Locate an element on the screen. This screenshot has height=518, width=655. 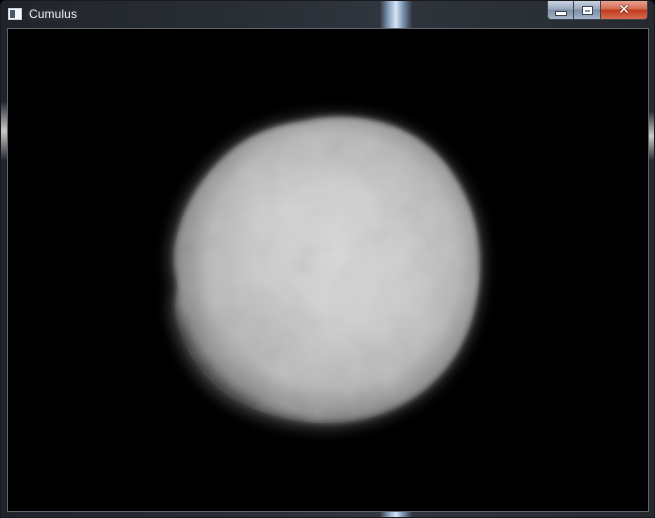
maximize-icon is located at coordinates (587, 10).